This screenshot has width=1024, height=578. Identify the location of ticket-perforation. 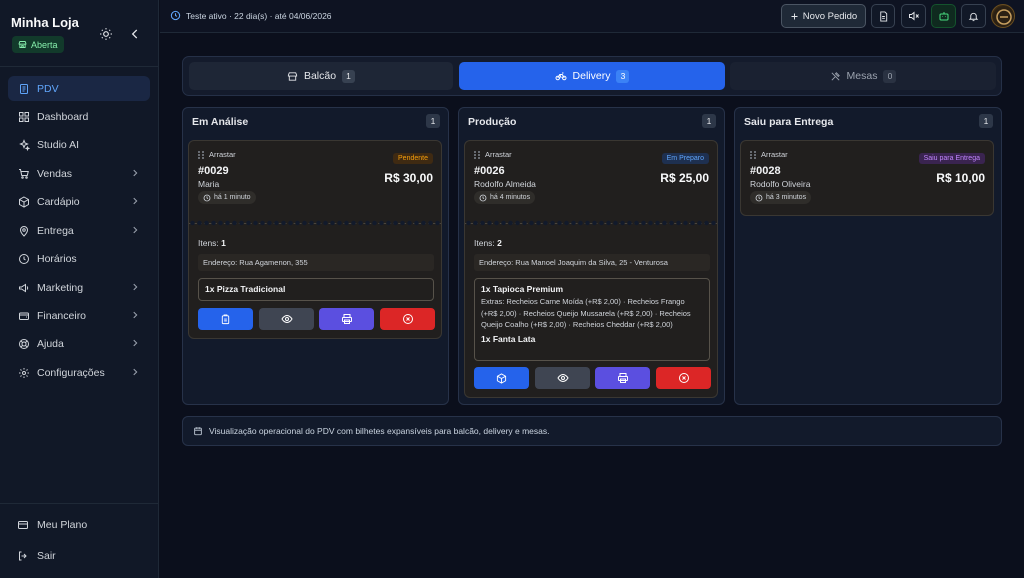
(315, 224).